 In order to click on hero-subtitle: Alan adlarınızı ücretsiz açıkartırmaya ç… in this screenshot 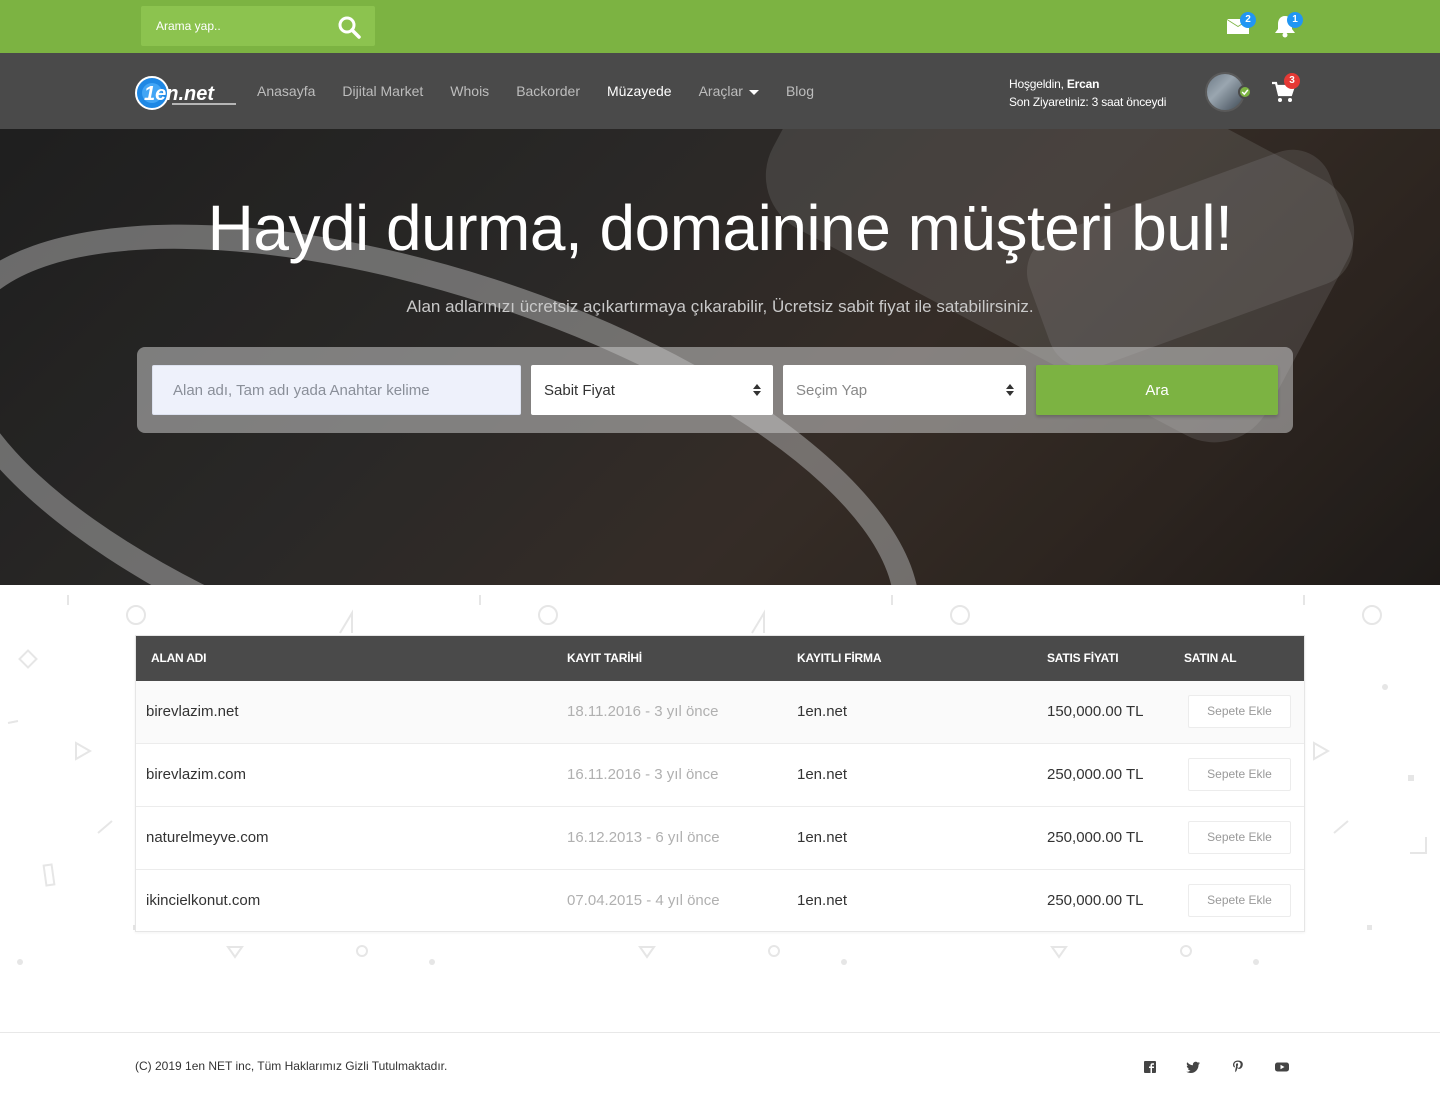, I will do `click(720, 306)`.